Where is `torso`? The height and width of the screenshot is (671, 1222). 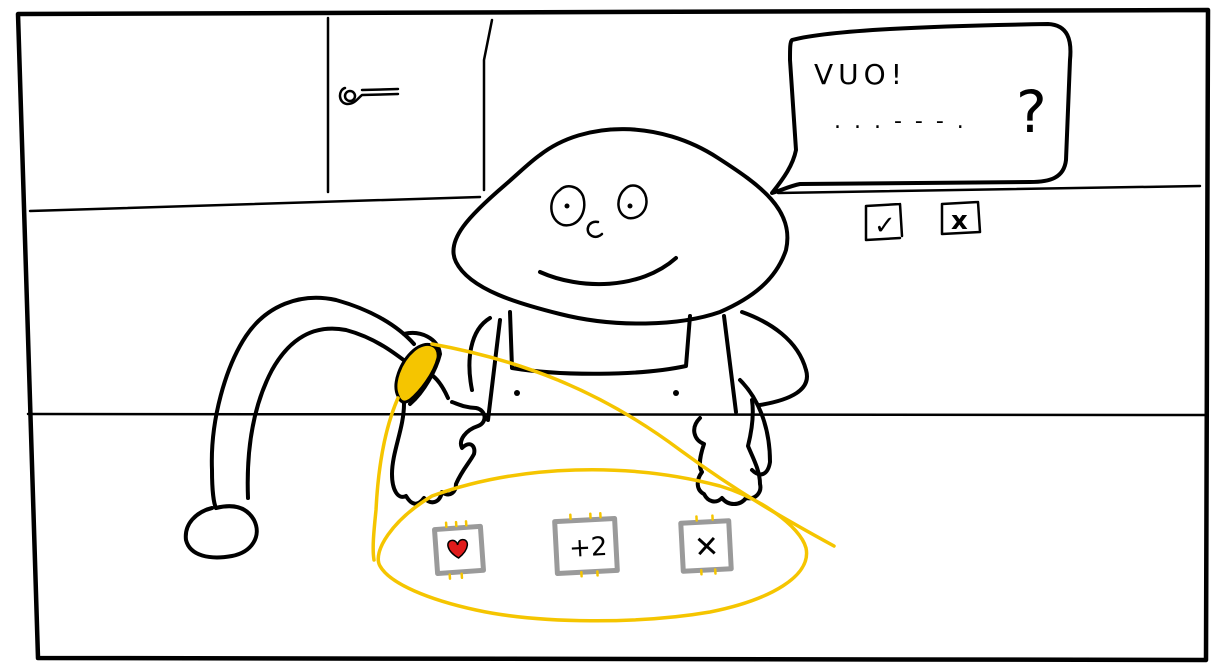 torso is located at coordinates (638, 358).